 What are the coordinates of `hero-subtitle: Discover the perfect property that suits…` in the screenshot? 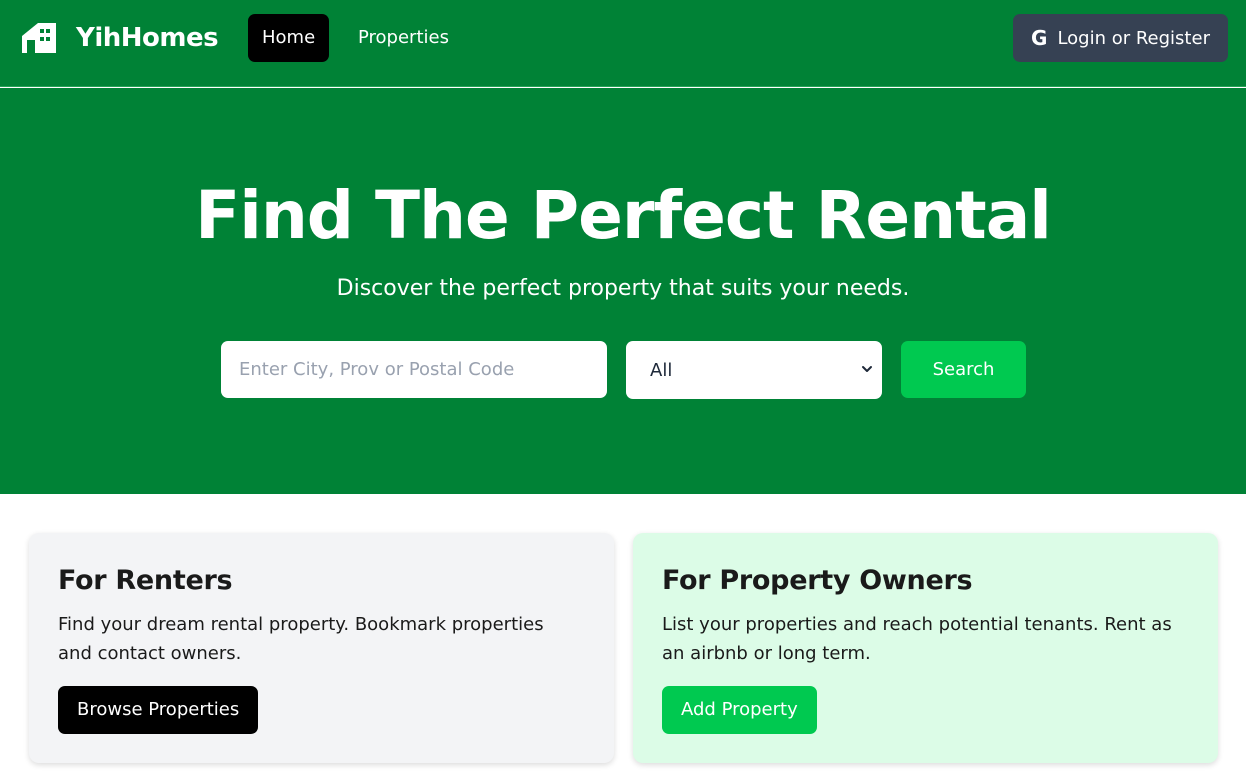 It's located at (623, 288).